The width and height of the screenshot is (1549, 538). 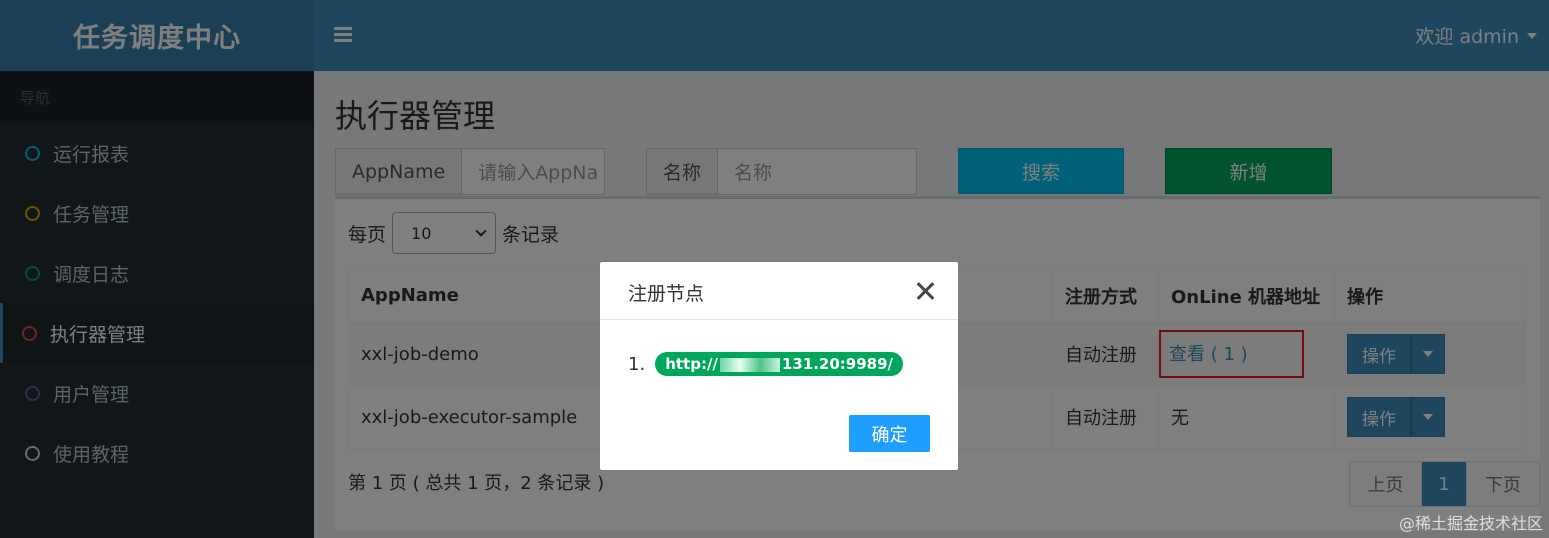 I want to click on dialog-title: 注册节点, so click(x=666, y=294).